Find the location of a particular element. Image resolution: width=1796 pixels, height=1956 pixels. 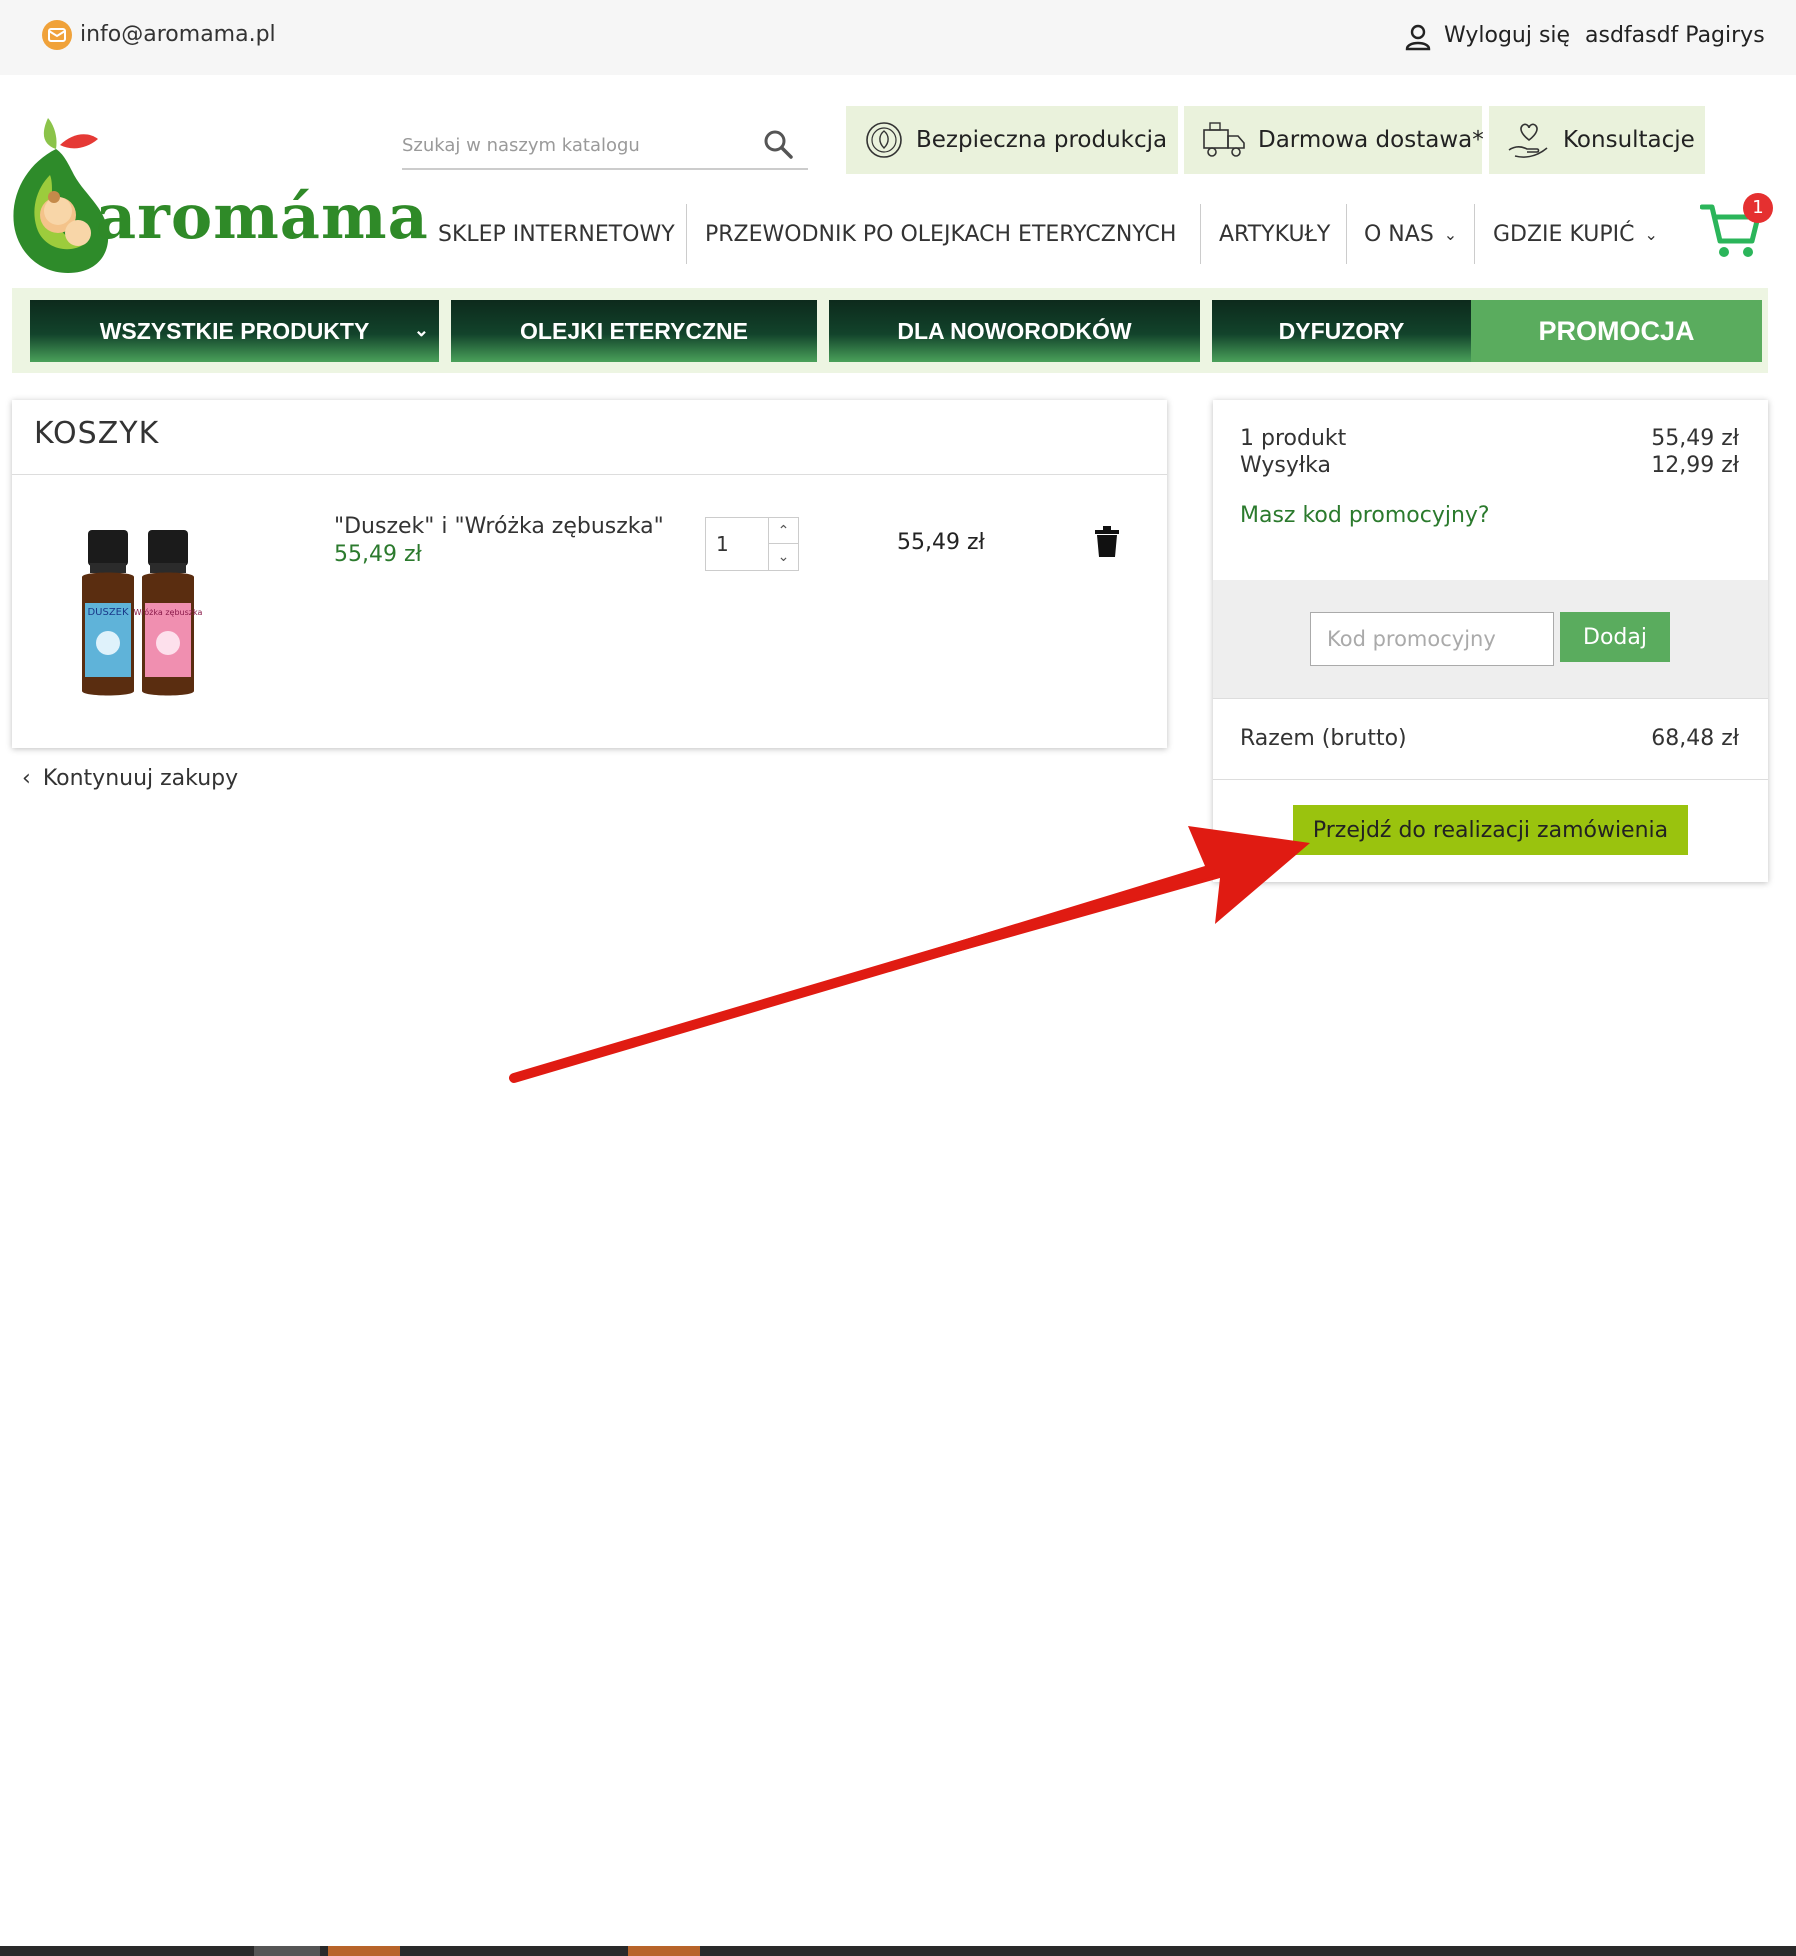

account-name-link: asdfasdf Pagirys is located at coordinates (1675, 36).